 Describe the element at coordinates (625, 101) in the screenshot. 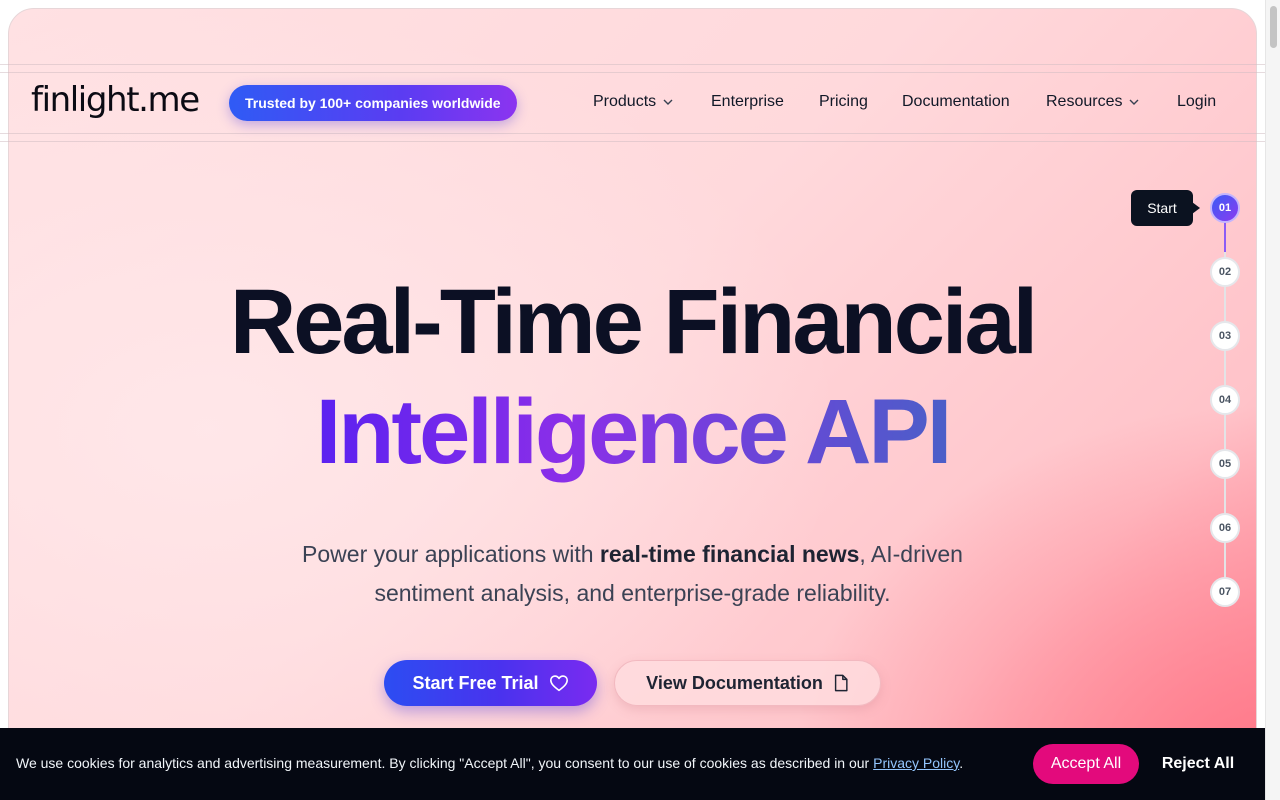

I see `nav-products-label: Products` at that location.